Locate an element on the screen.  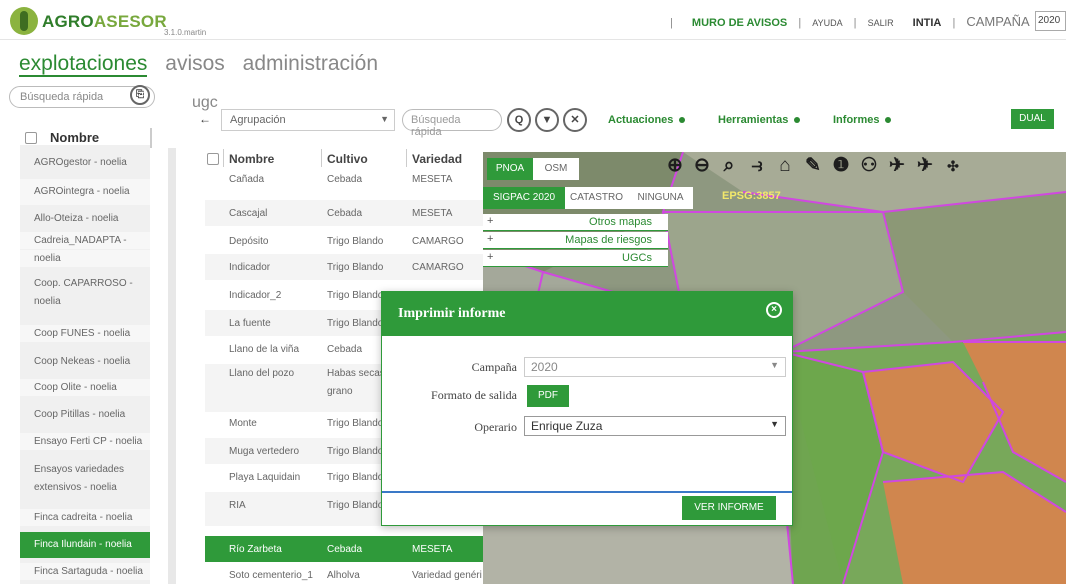
ninguna-tab: NINGUNA is located at coordinates (660, 198).